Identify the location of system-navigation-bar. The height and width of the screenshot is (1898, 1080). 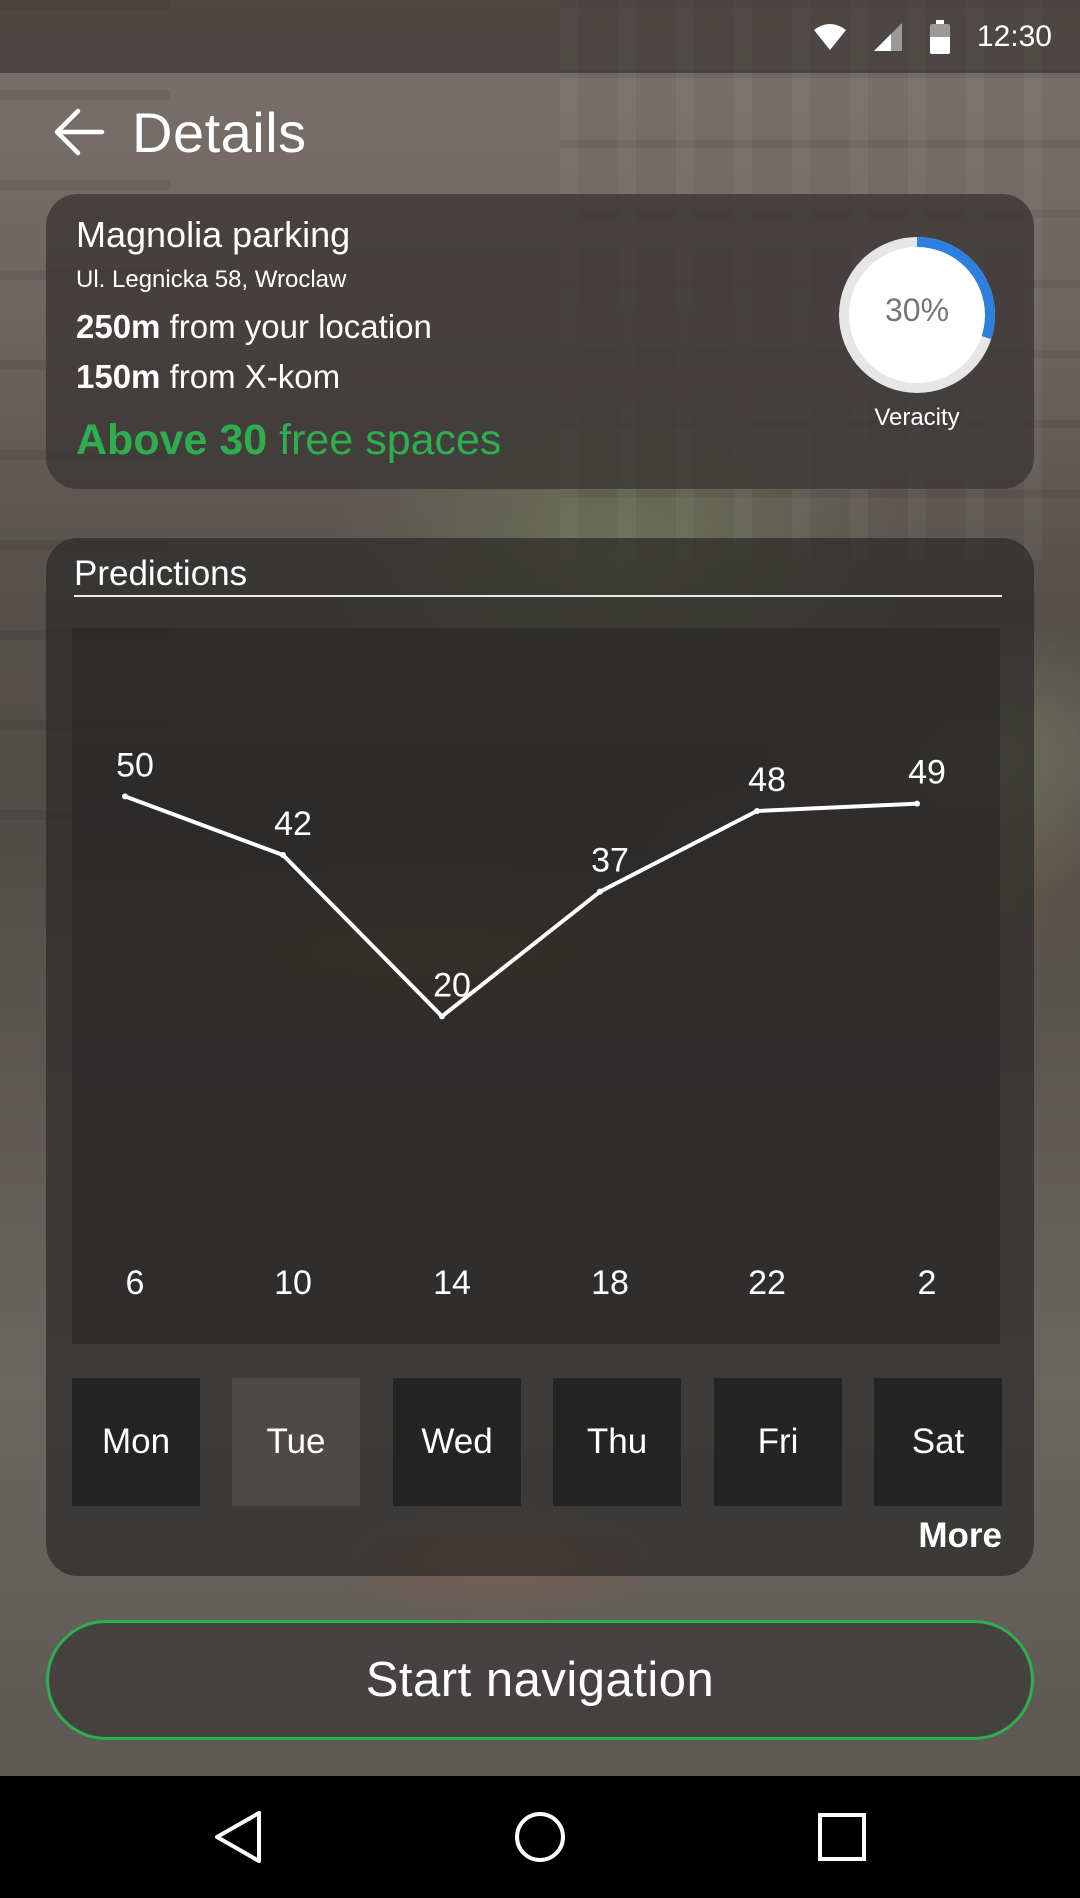
(540, 1837).